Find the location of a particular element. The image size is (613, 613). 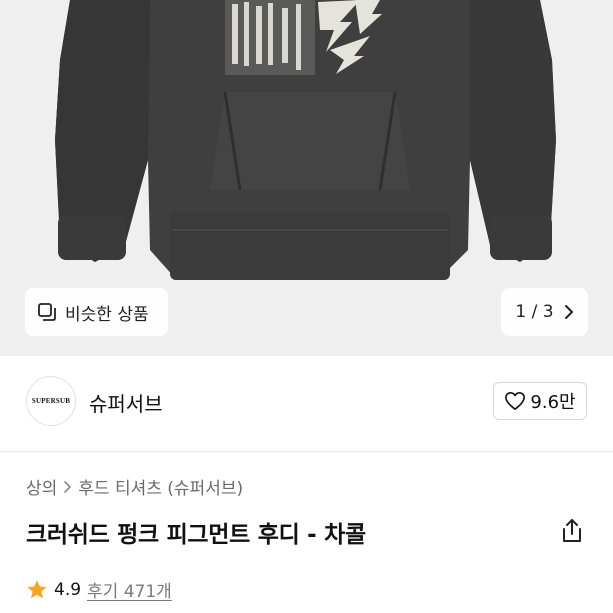

like-count: 9.6만 is located at coordinates (553, 402).